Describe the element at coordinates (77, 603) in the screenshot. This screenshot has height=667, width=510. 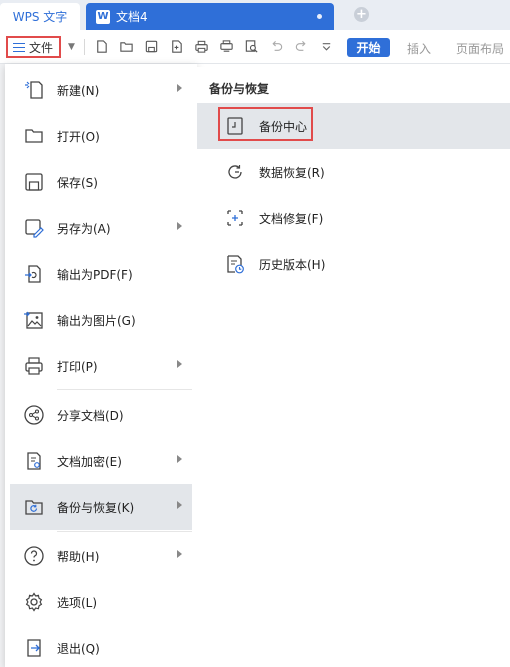
I see `menu-item-label: 选项(L)` at that location.